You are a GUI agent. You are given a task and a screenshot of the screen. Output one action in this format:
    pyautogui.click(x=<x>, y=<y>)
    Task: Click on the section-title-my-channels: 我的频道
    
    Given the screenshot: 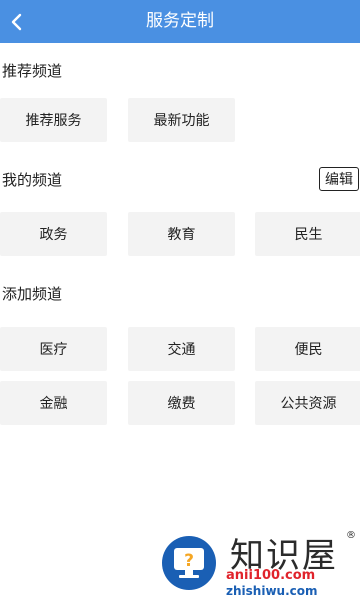 What is the action you would take?
    pyautogui.click(x=32, y=180)
    